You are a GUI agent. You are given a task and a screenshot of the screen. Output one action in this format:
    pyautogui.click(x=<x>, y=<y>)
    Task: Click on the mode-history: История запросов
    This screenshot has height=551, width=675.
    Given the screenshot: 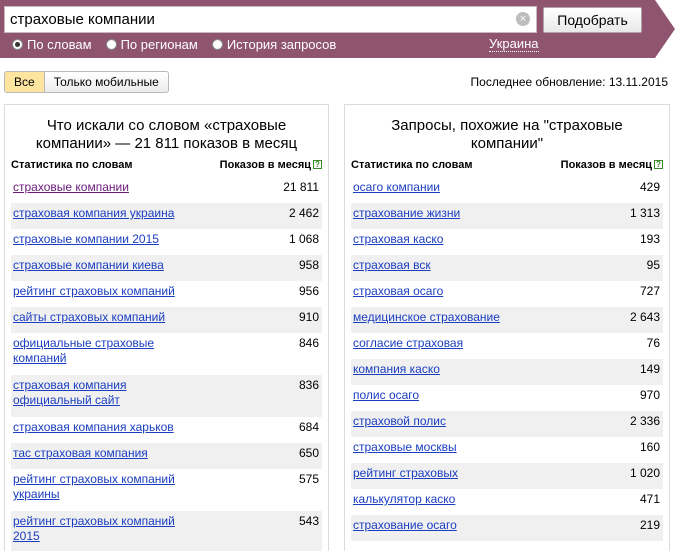 What is the action you would take?
    pyautogui.click(x=274, y=44)
    